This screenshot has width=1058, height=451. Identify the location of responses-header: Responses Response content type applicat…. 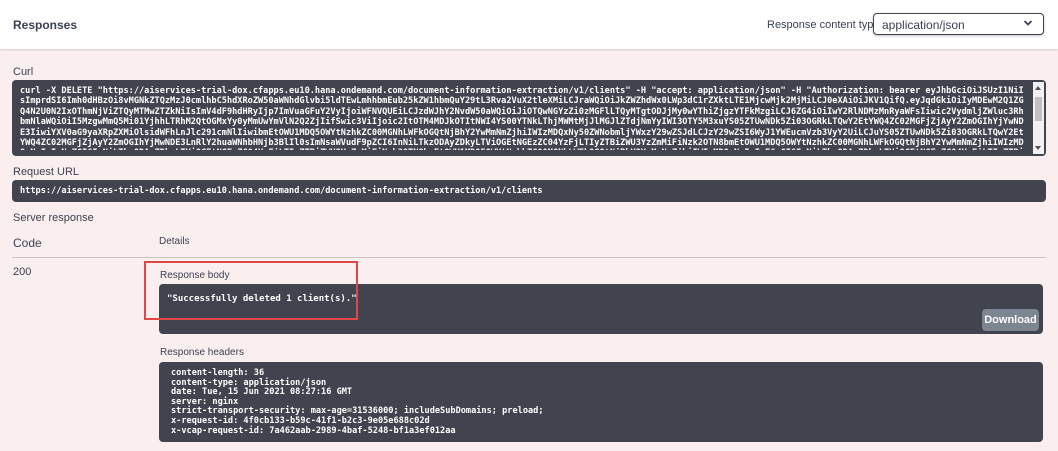
(529, 24).